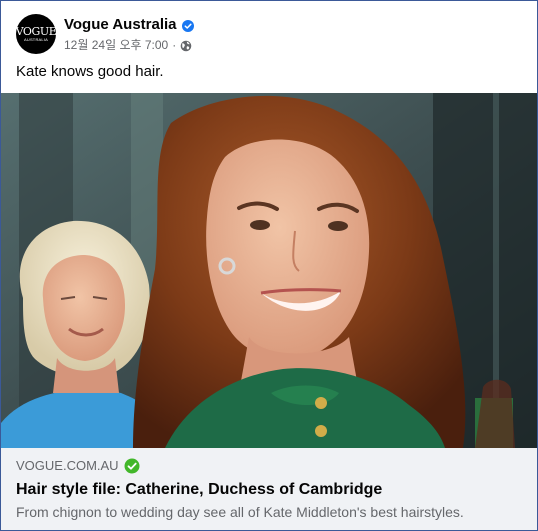 The height and width of the screenshot is (531, 538). I want to click on link-domain: VOGUE.COM.AU, so click(67, 465).